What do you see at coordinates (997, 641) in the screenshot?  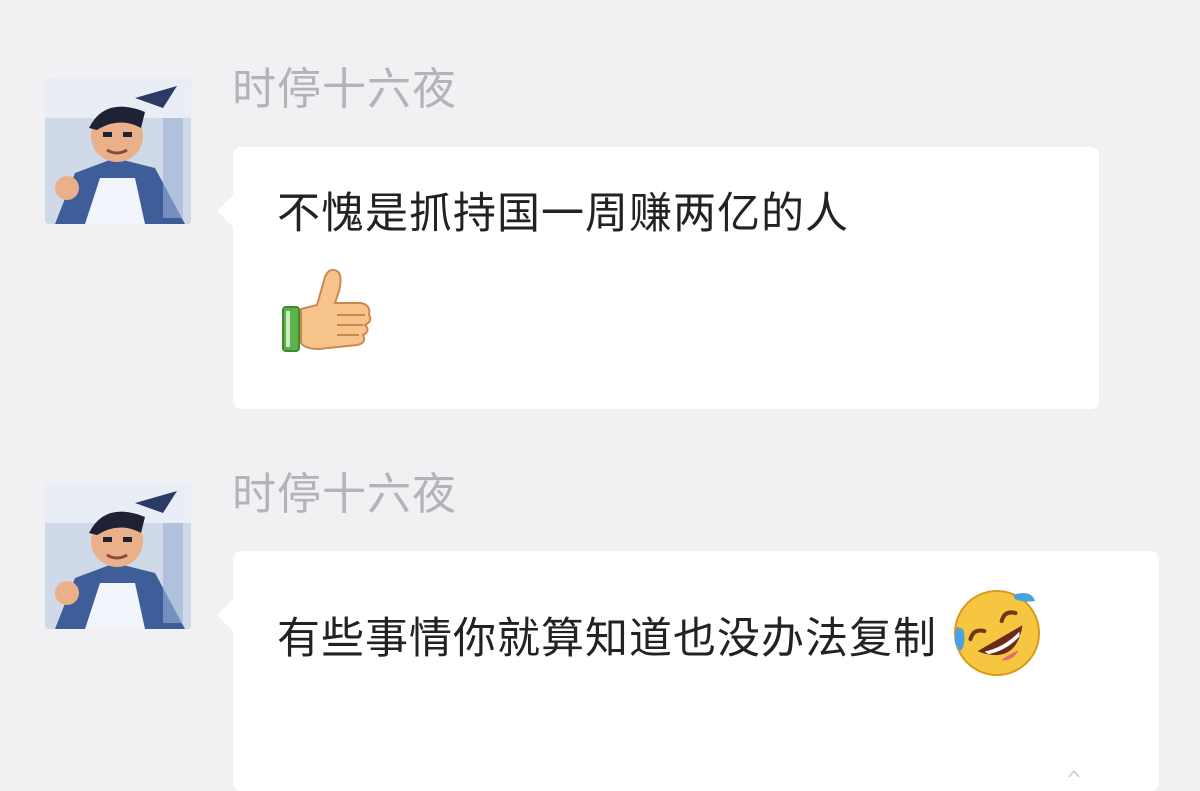 I see `rolling-on-floor-laughing-icon` at bounding box center [997, 641].